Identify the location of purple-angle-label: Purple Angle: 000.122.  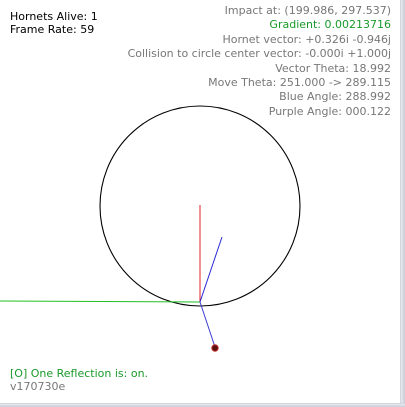
(329, 111).